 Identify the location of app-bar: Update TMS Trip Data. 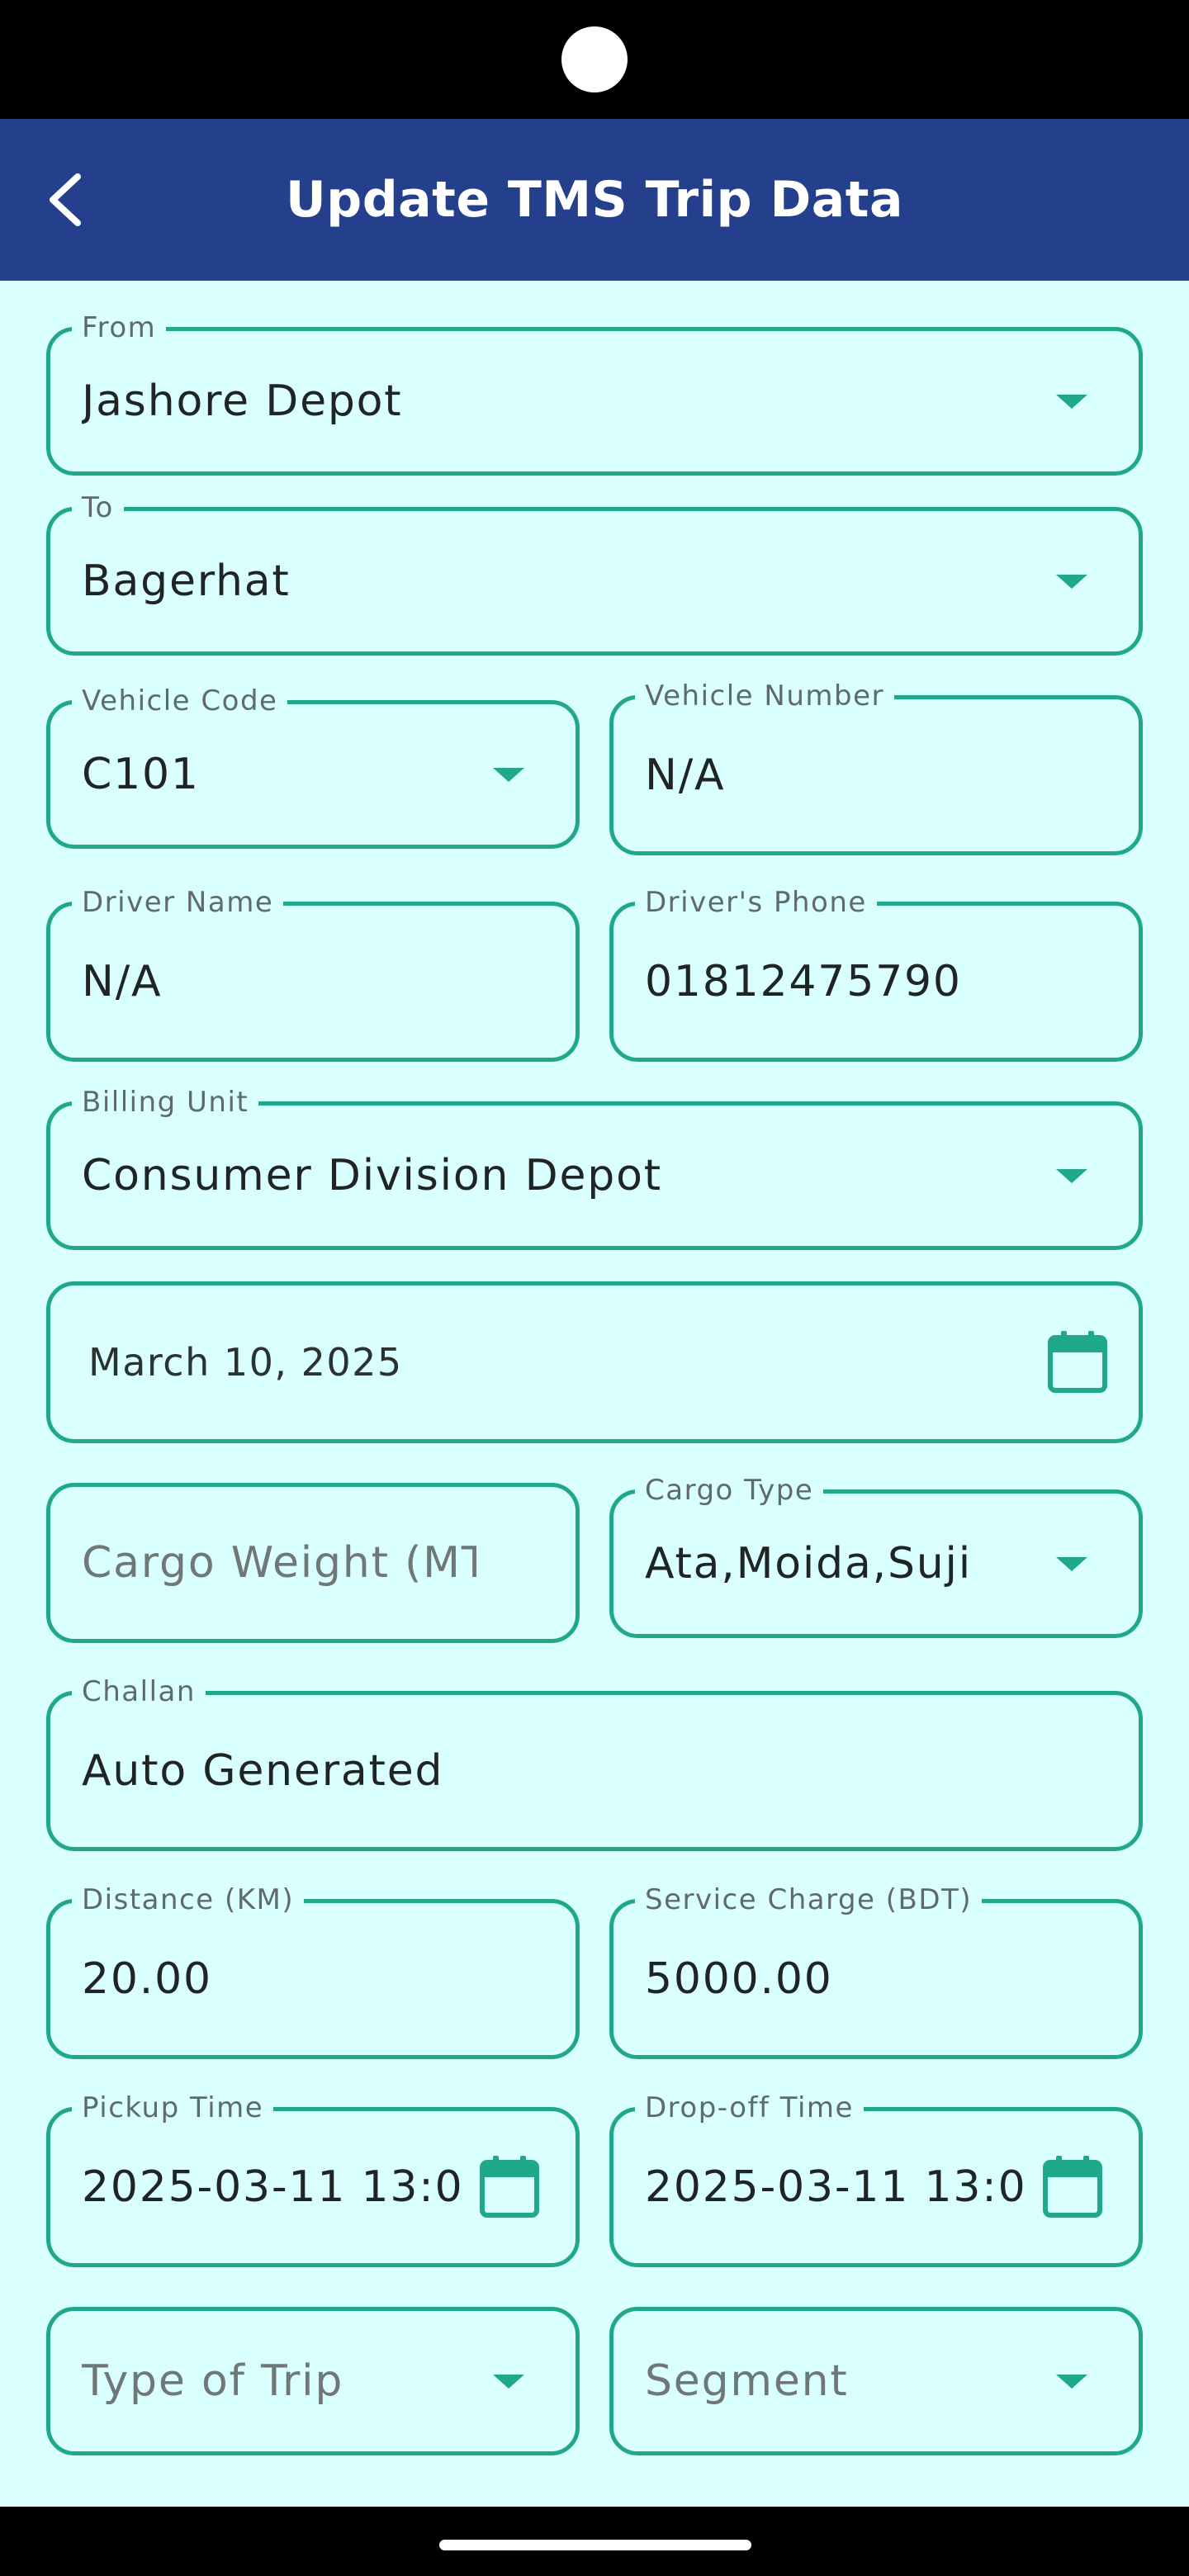
(594, 200).